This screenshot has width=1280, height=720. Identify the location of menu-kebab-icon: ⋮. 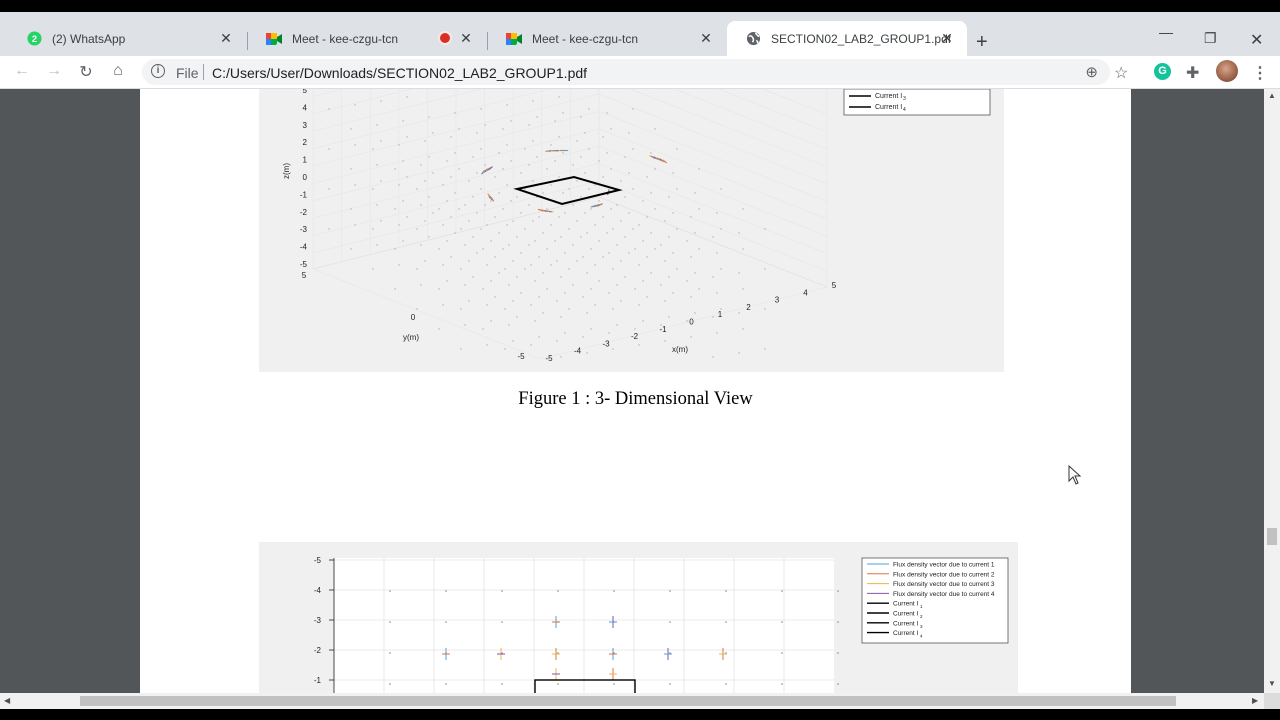
(1260, 73).